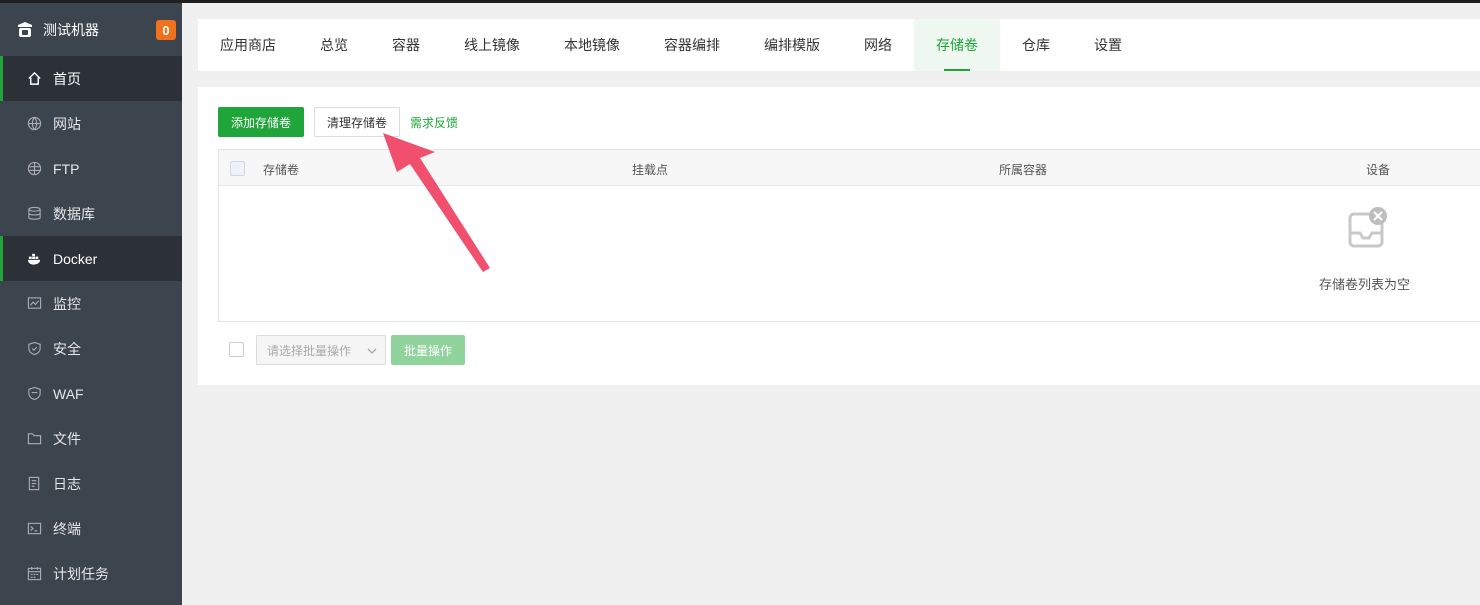  Describe the element at coordinates (1023, 169) in the screenshot. I see `column-container: 所属容器` at that location.